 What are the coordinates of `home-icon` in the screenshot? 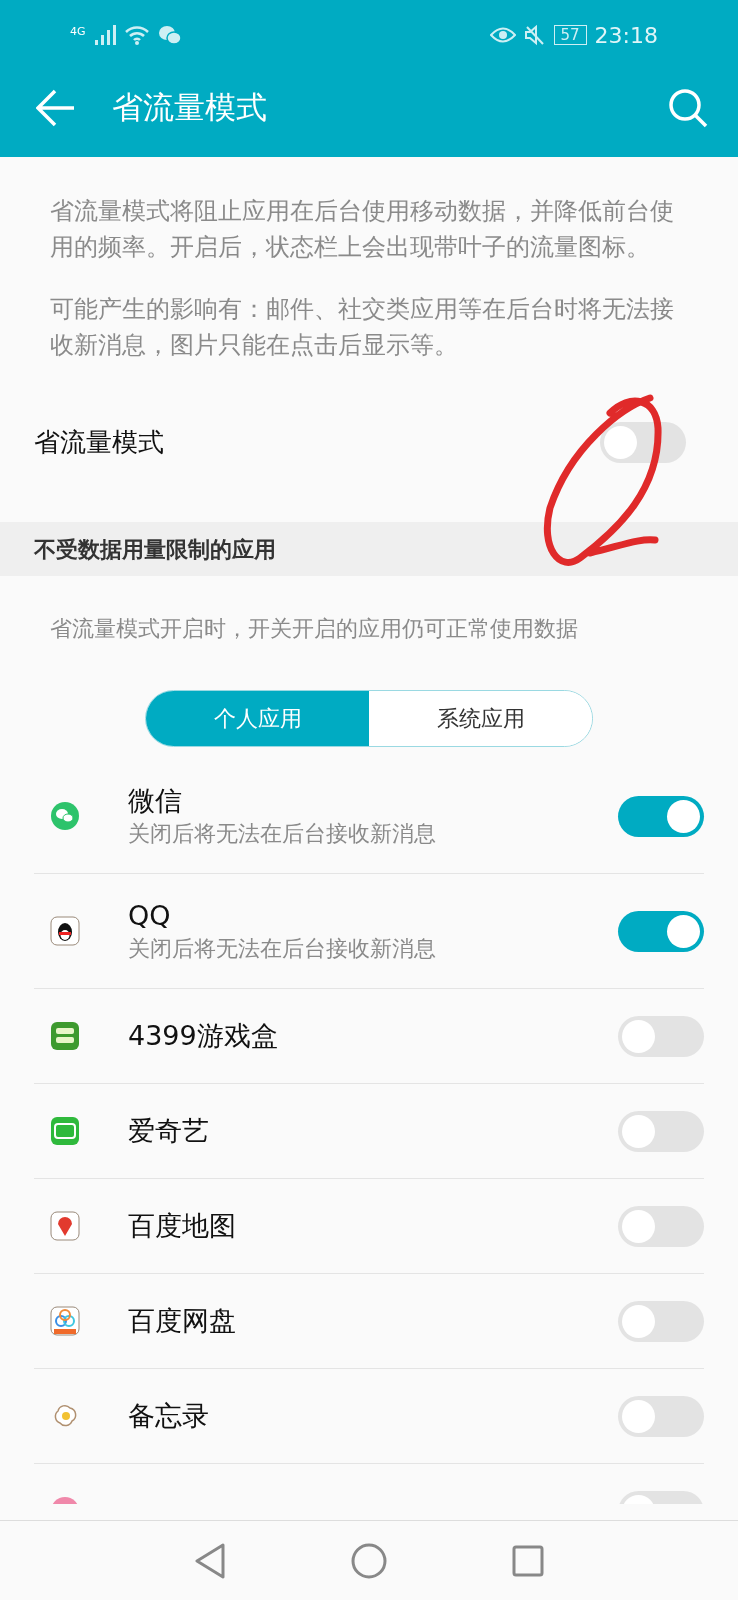 It's located at (369, 1560).